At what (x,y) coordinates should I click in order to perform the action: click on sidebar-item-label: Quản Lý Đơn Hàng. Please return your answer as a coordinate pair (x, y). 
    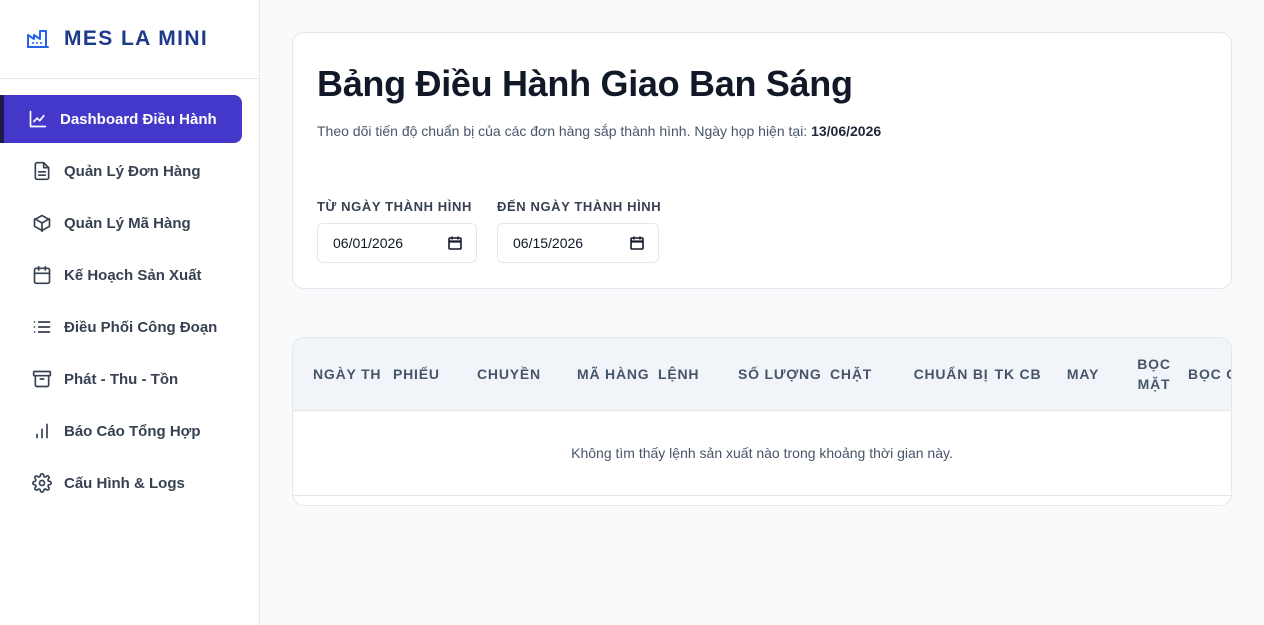
    Looking at the image, I should click on (132, 171).